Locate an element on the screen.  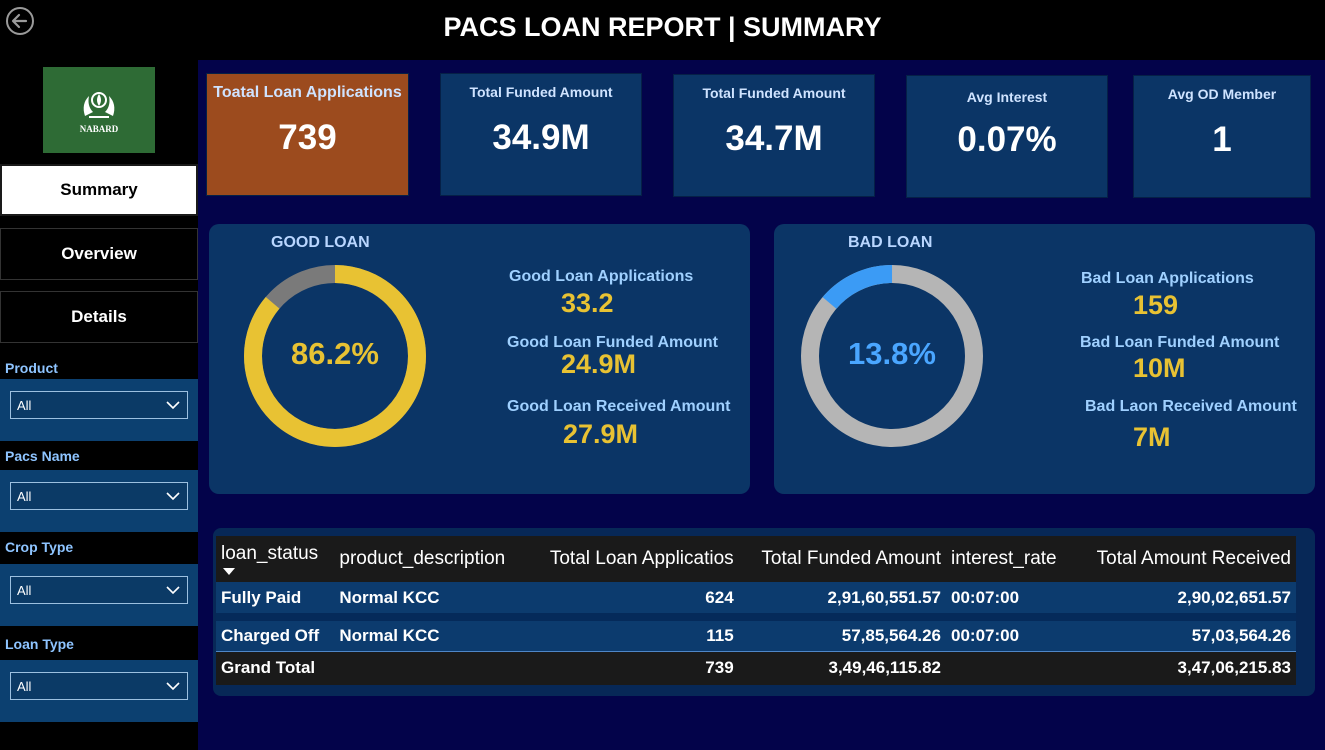
cell-loan-status: Charged Off is located at coordinates (275, 634).